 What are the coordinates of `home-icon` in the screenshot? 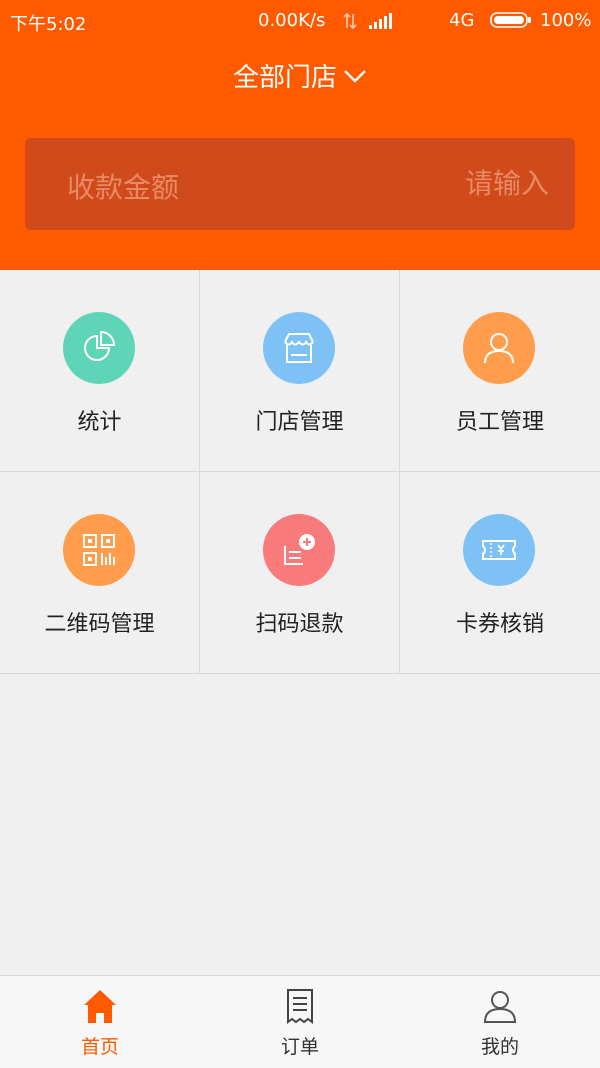 It's located at (100, 1006).